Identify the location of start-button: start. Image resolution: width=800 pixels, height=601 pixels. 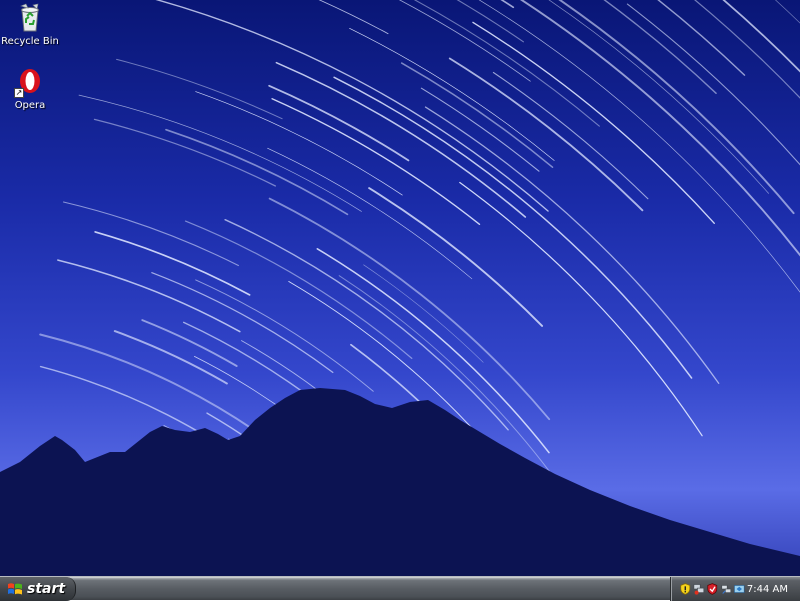
(38, 589).